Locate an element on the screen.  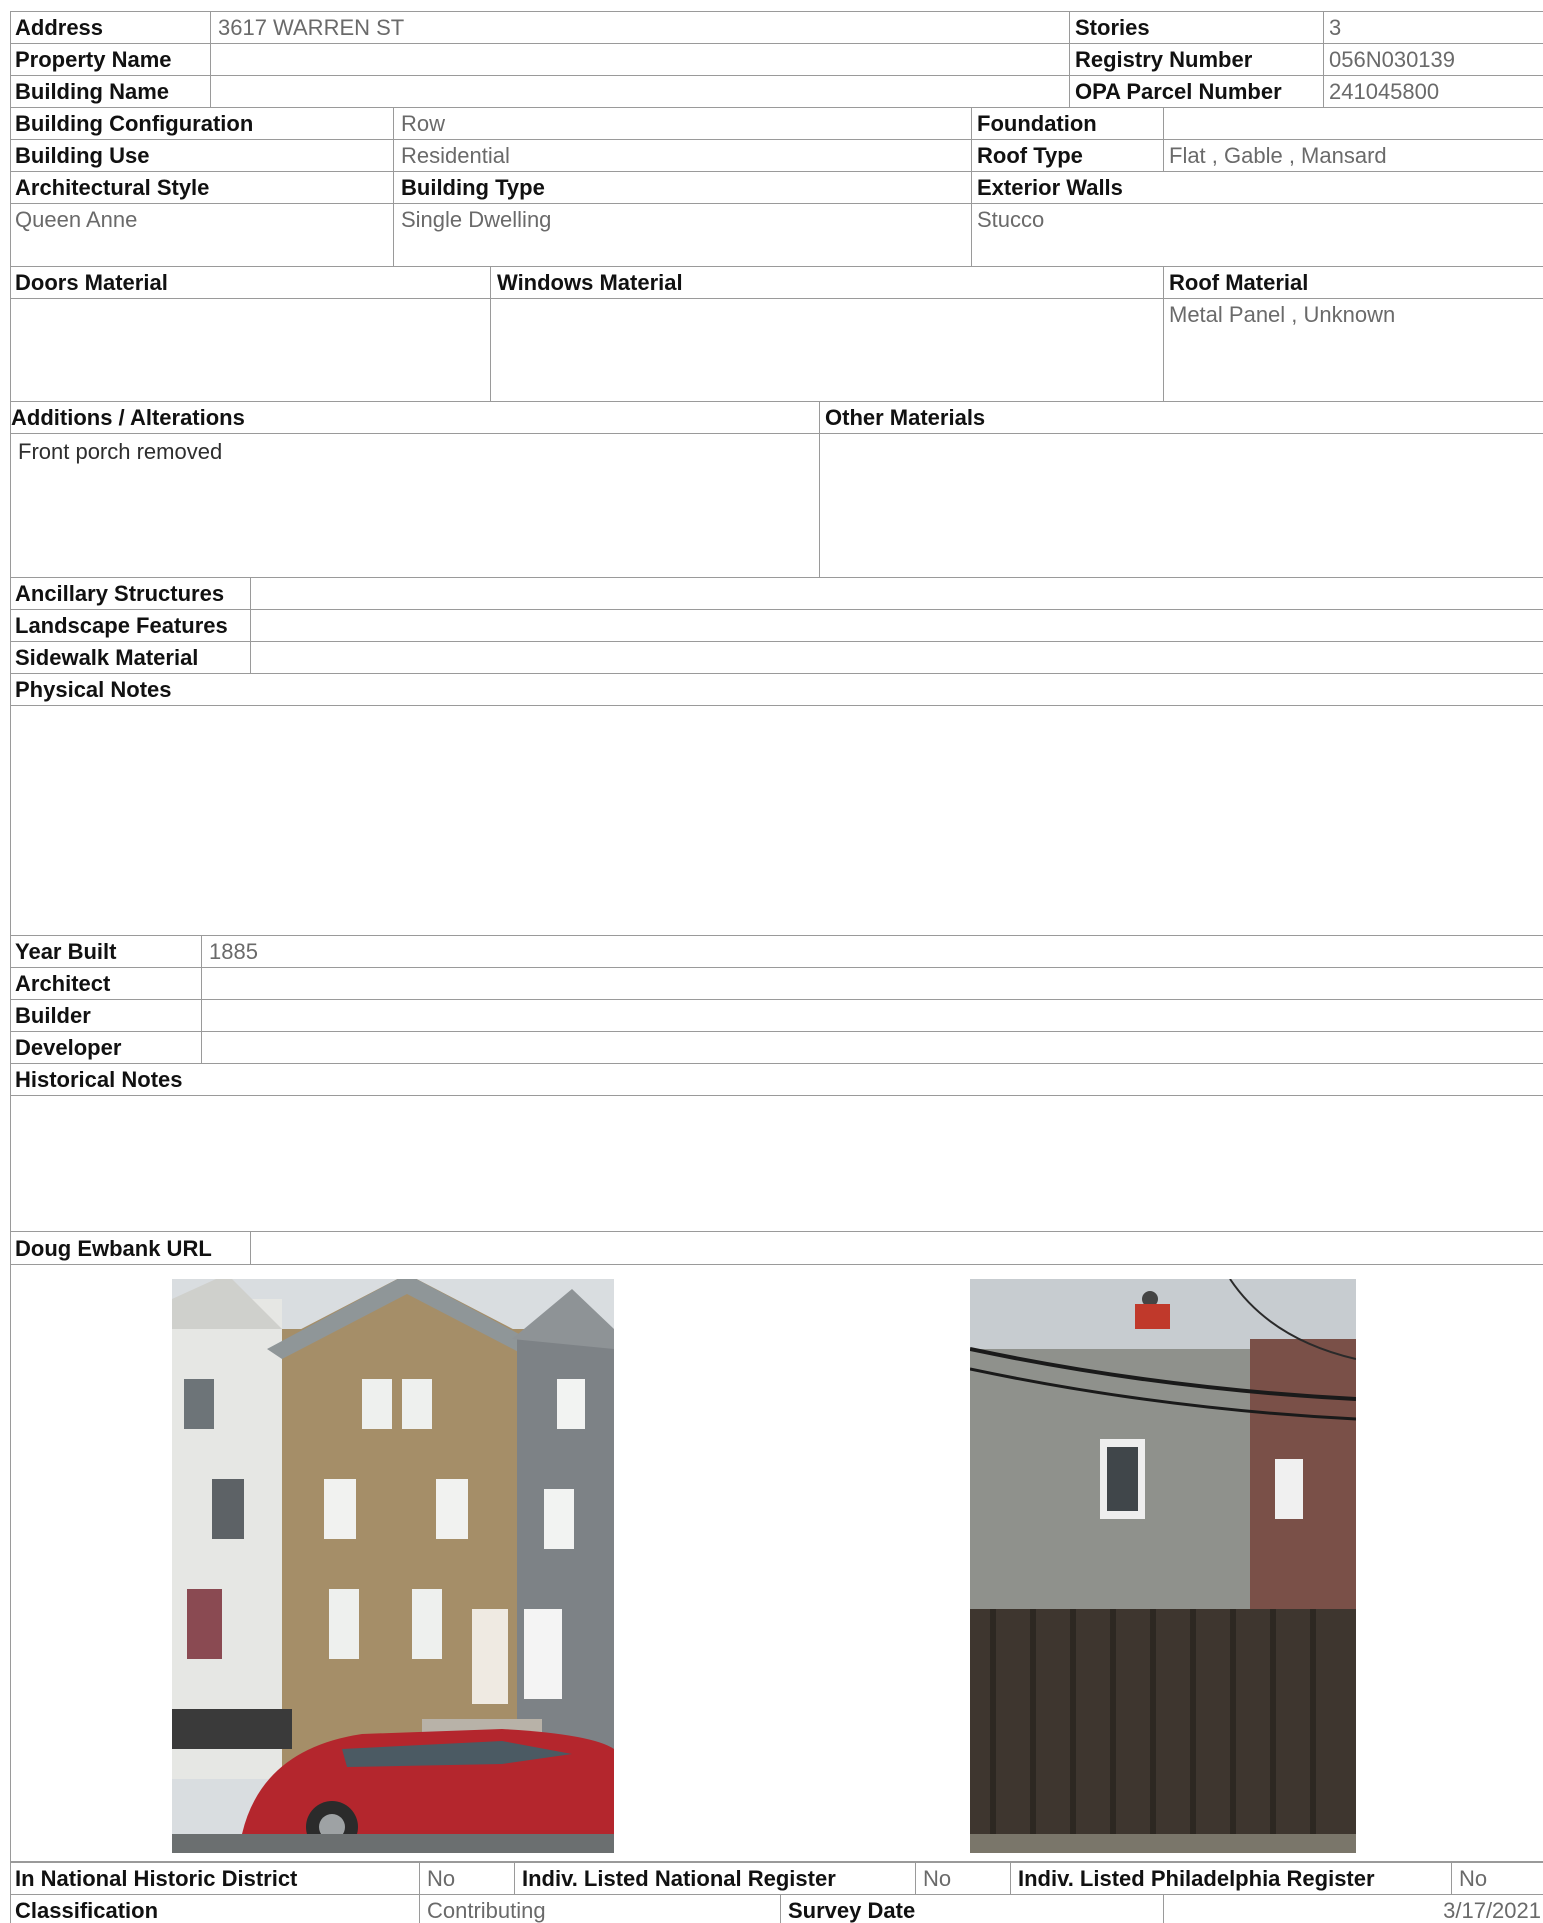
national-historic-district-value: No is located at coordinates (441, 1878).